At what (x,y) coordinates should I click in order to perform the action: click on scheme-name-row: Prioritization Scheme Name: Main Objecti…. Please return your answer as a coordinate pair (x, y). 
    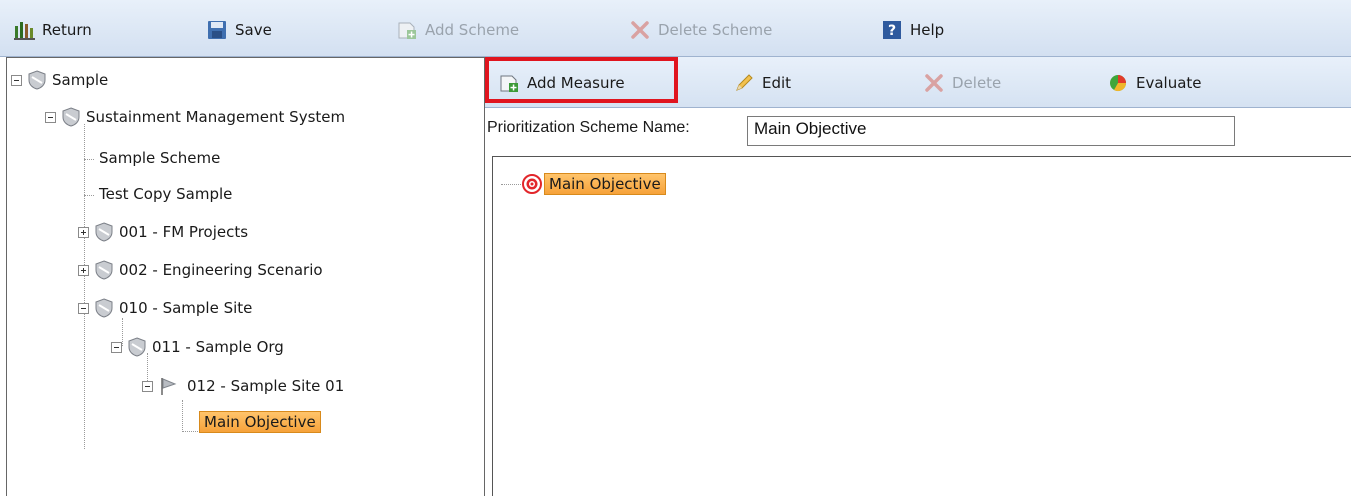
    Looking at the image, I should click on (918, 130).